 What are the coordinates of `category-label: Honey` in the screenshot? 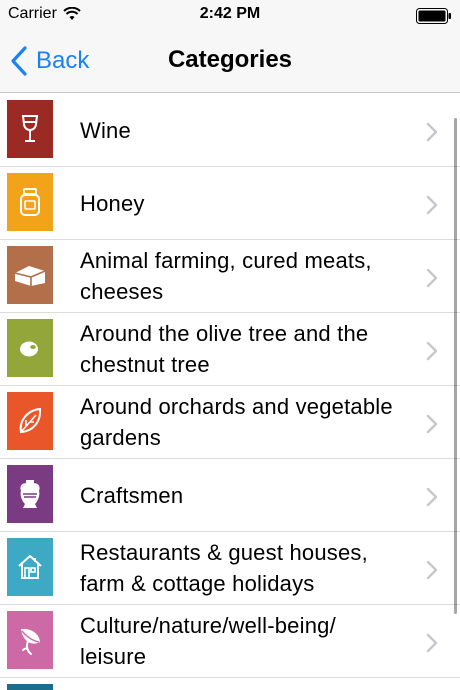 It's located at (112, 203).